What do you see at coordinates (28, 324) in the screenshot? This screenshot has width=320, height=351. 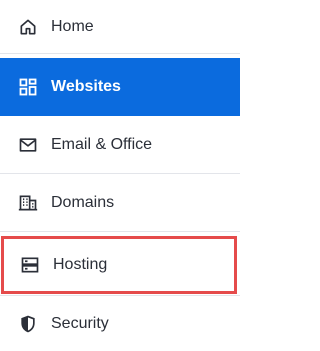 I see `shield-icon` at bounding box center [28, 324].